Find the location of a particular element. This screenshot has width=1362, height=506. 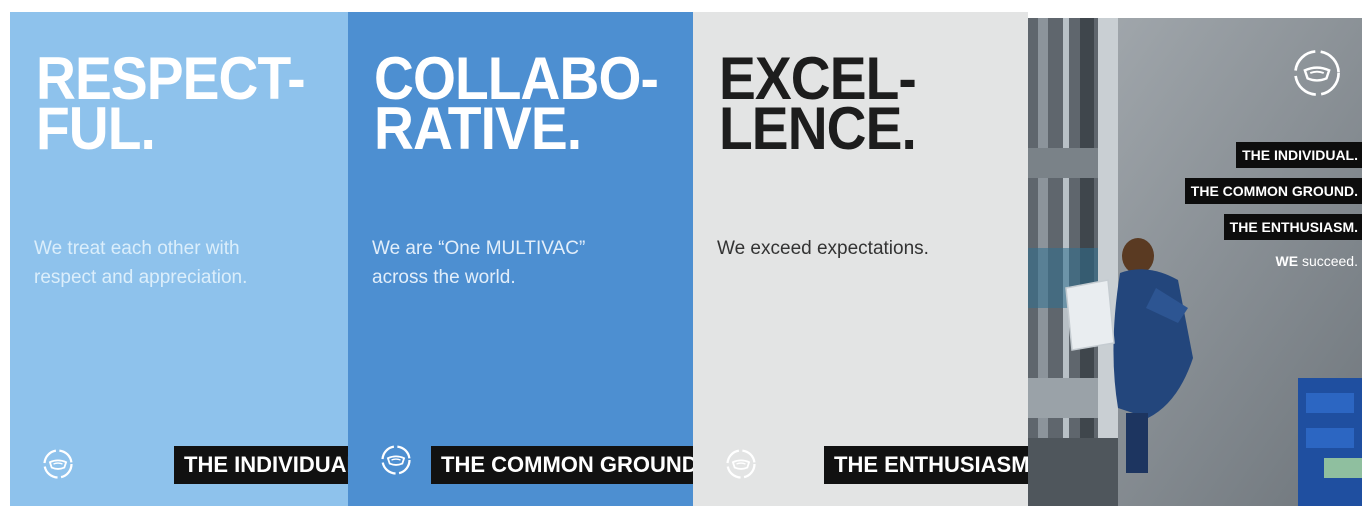

stack-the-enthusiasm: THE ENTHUSIASM. is located at coordinates (1292, 227).